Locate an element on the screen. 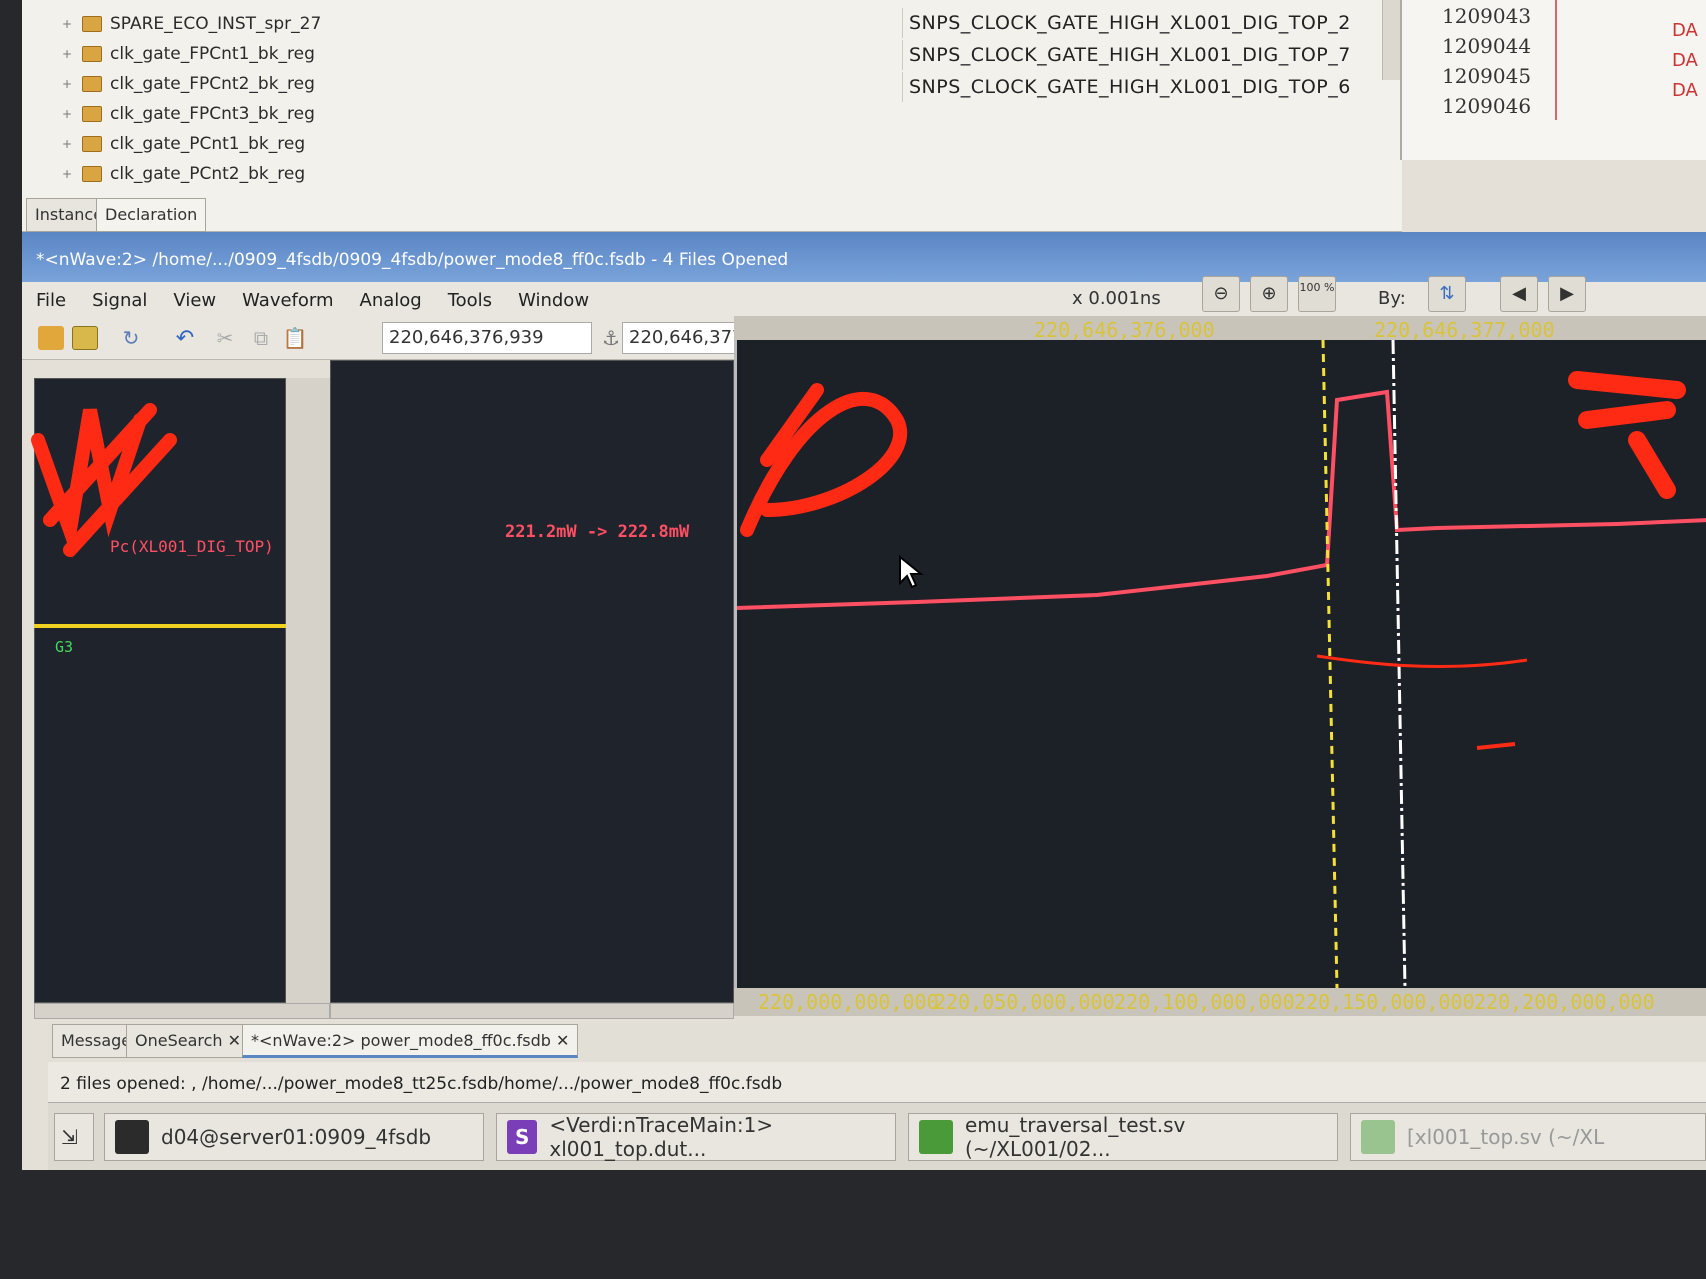 The height and width of the screenshot is (1279, 1706). task-terminal: d04@server01:0909_4fsdb is located at coordinates (294, 1137).